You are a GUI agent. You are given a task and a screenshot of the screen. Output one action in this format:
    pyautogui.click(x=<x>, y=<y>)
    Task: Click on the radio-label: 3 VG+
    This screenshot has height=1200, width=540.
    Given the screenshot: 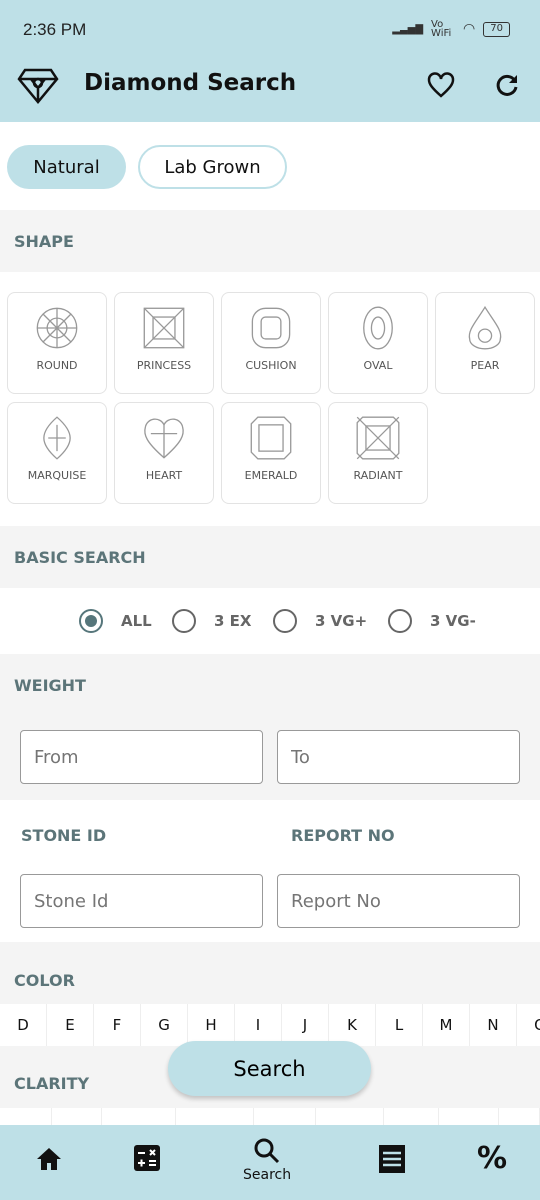 What is the action you would take?
    pyautogui.click(x=341, y=621)
    